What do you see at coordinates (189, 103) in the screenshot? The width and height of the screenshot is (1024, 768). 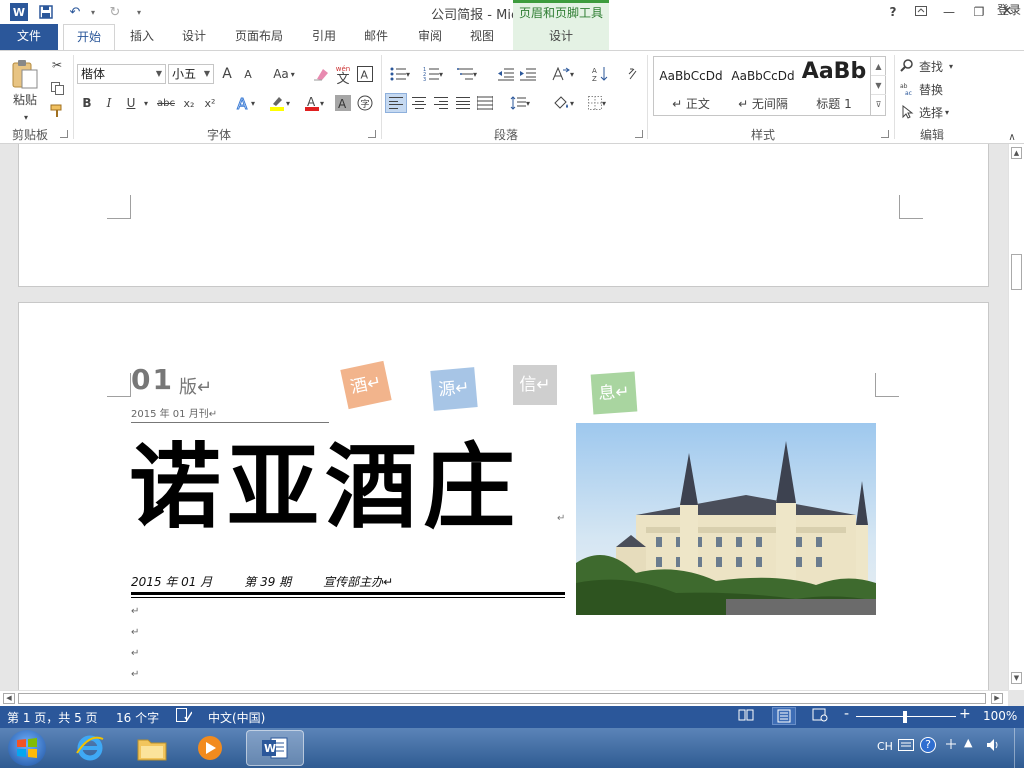 I see `subscript-button: x₂` at bounding box center [189, 103].